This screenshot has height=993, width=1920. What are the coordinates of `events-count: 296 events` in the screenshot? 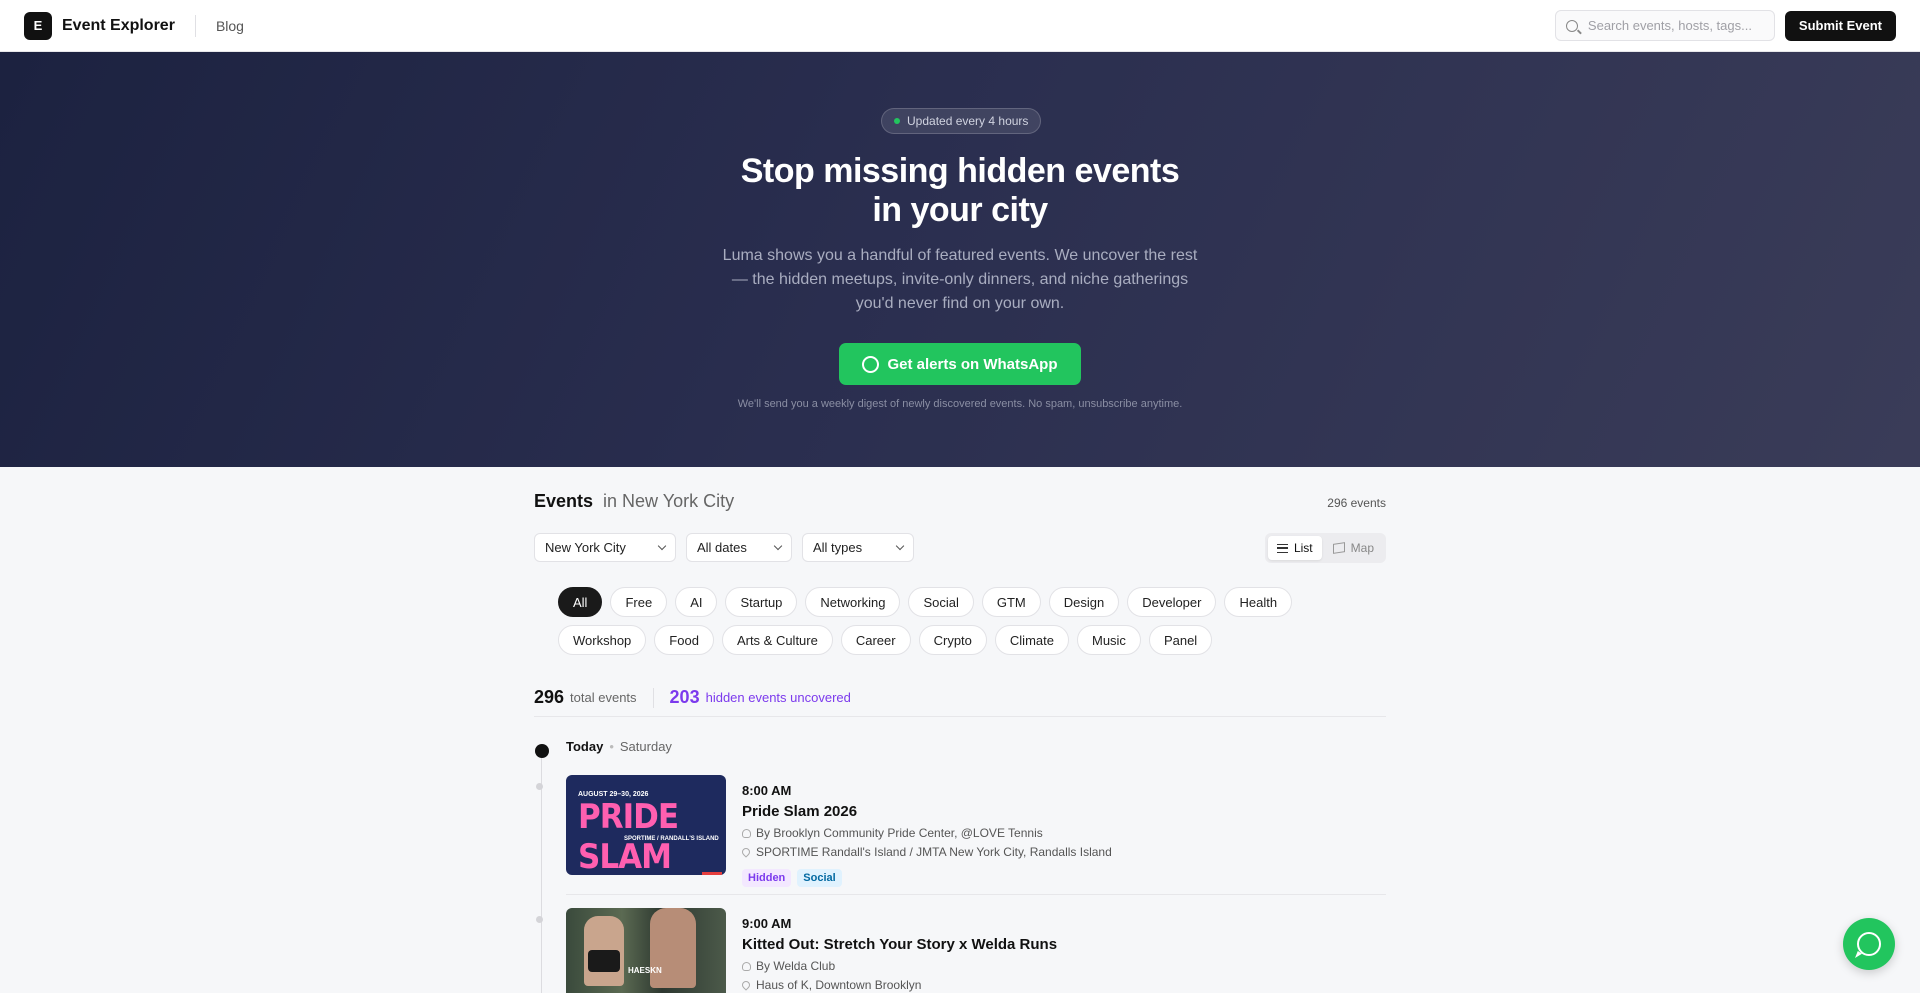 It's located at (1356, 503).